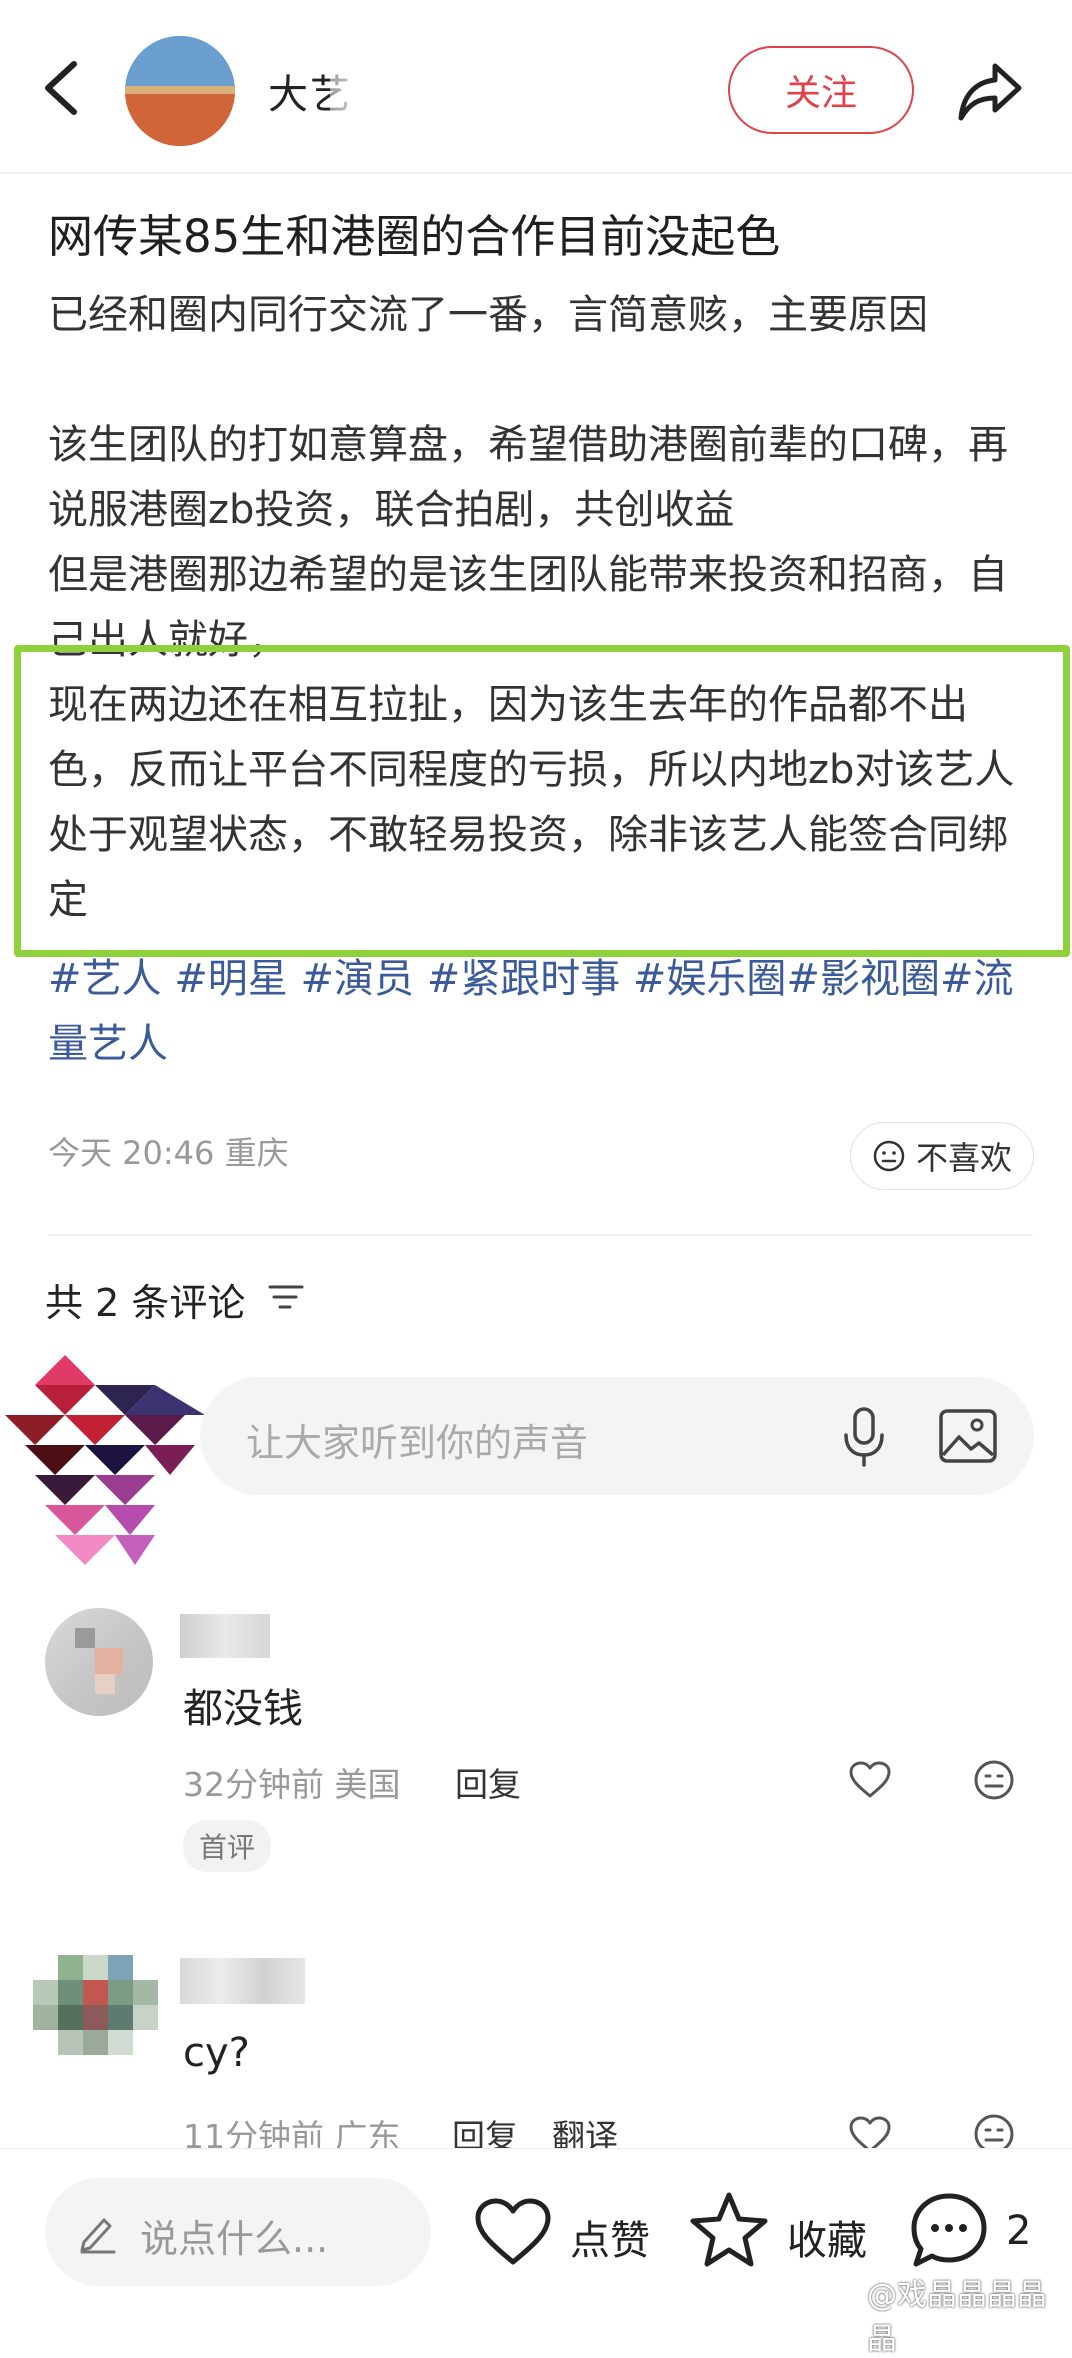 The width and height of the screenshot is (1072, 2358). What do you see at coordinates (488, 315) in the screenshot?
I see `post-paragraph: 已经和圈内同行交流了一番，言简意赅，主要原因` at bounding box center [488, 315].